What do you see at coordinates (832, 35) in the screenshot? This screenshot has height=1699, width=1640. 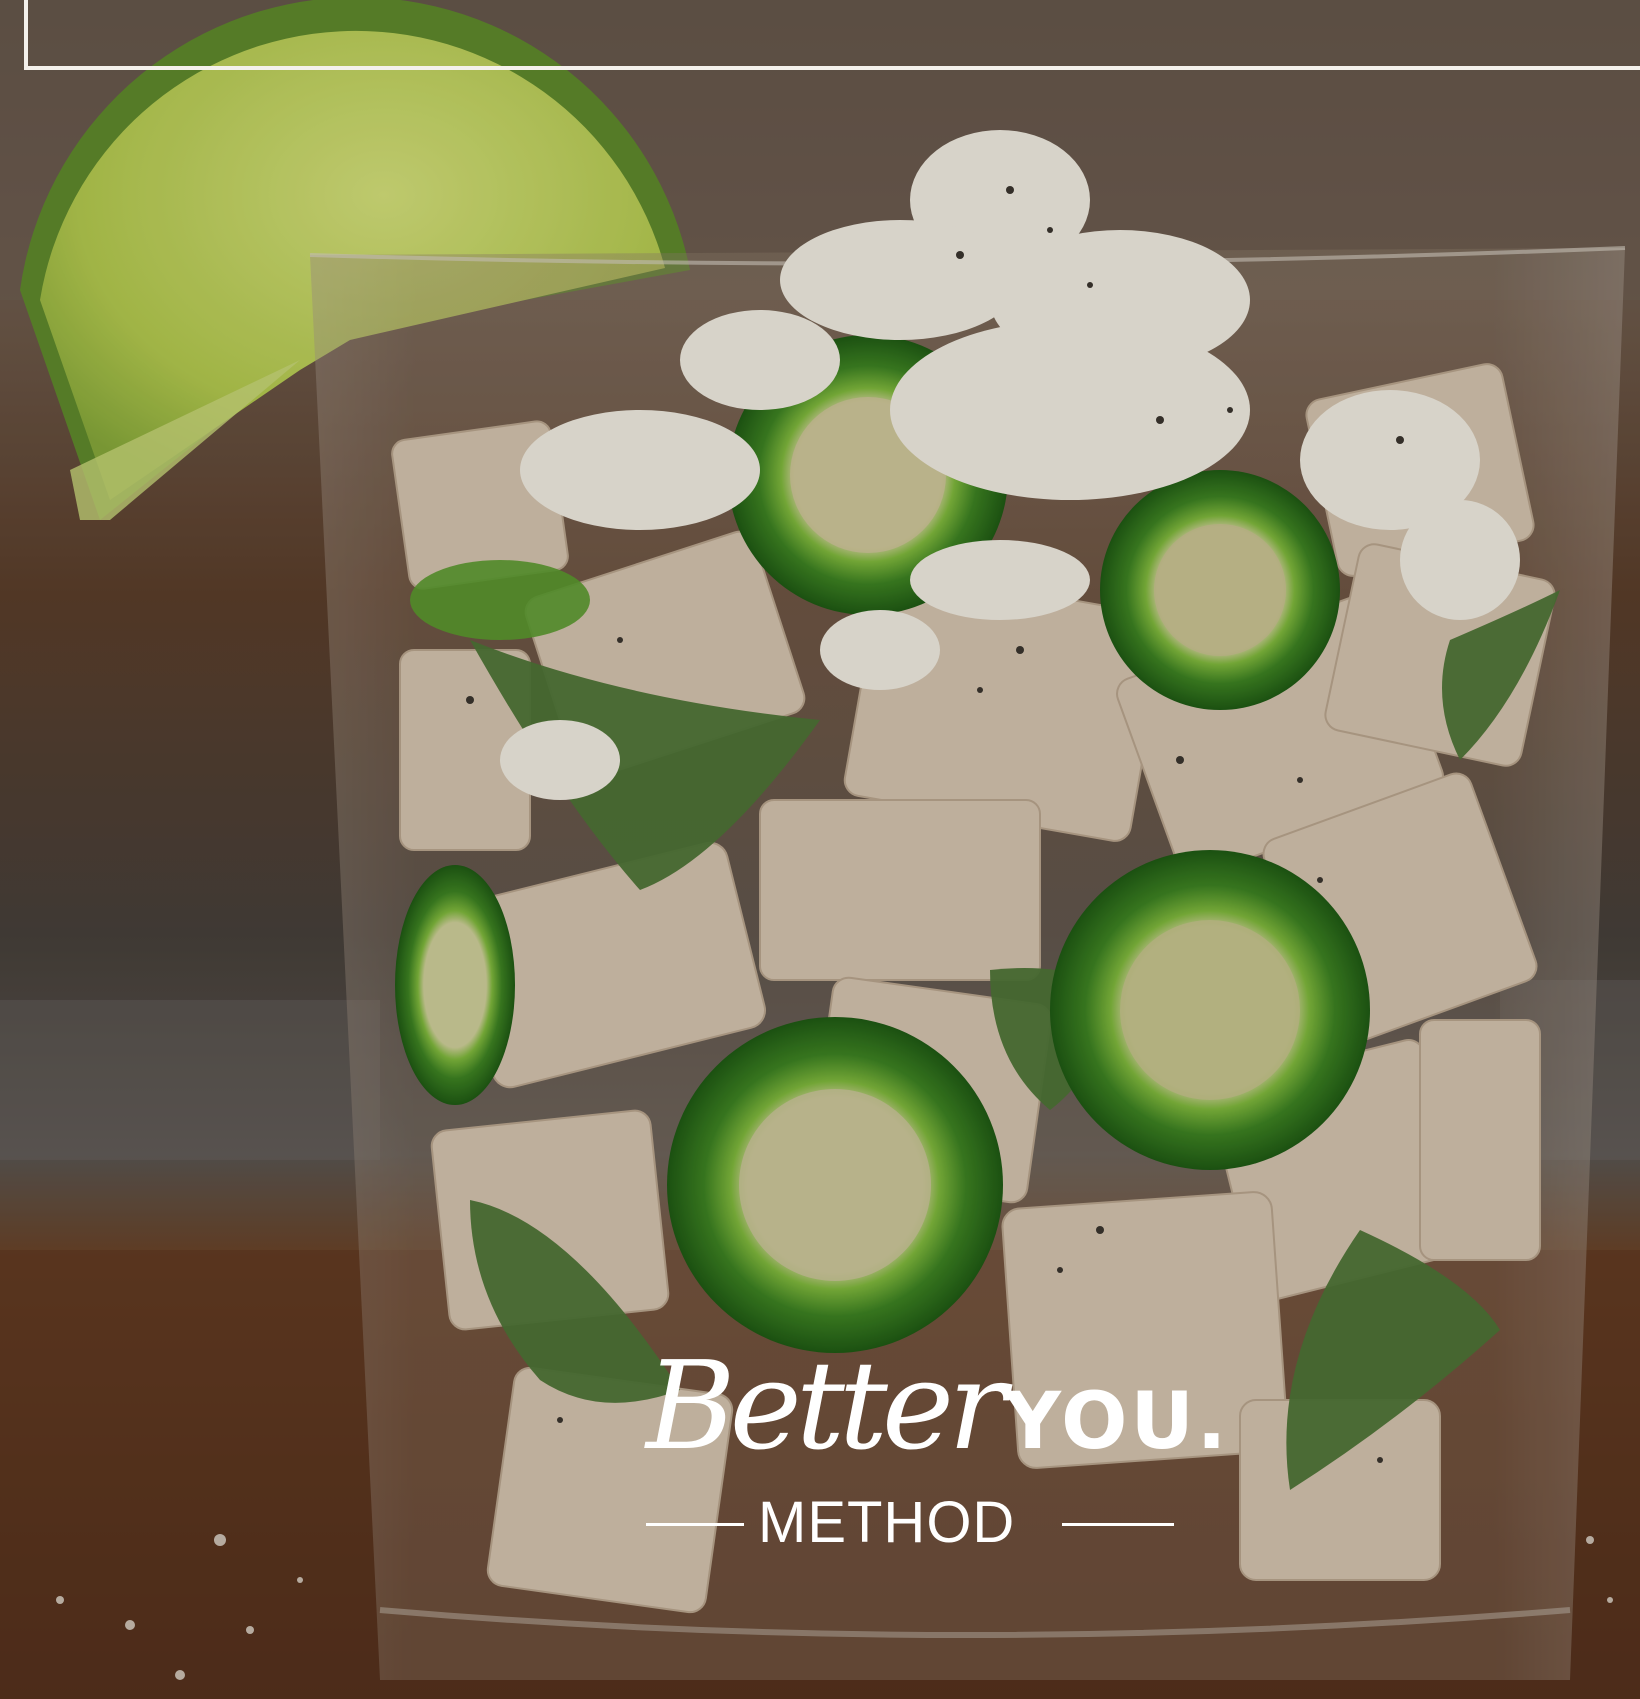 I see `outline-frame` at bounding box center [832, 35].